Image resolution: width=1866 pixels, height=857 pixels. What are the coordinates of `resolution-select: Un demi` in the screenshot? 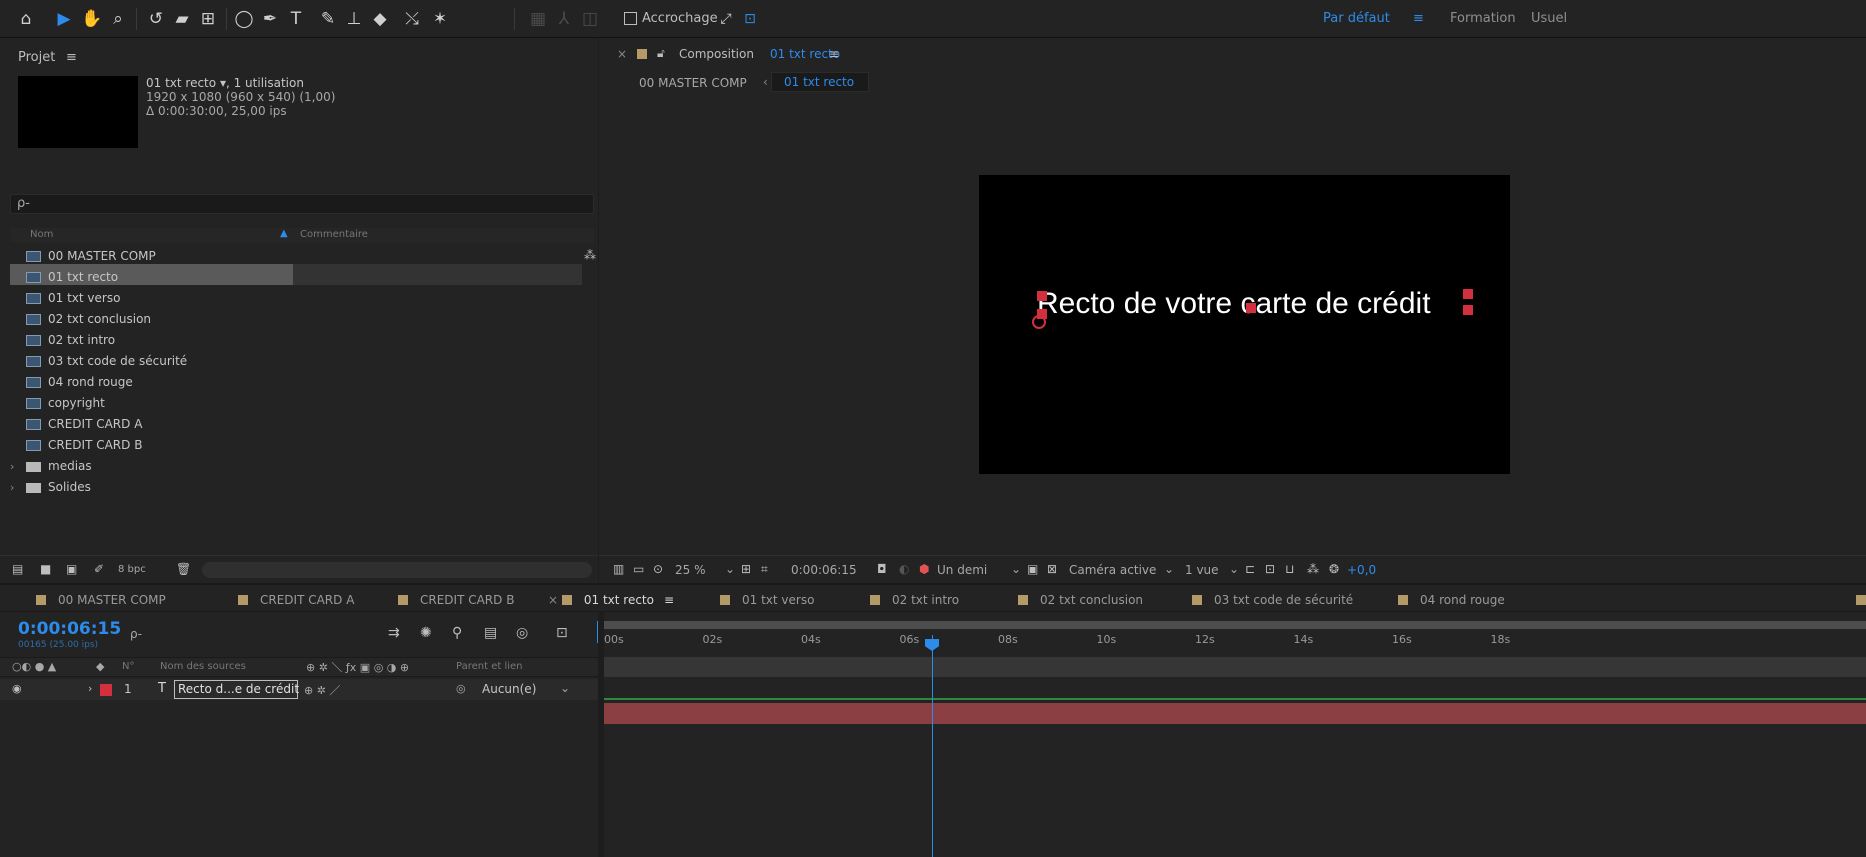 It's located at (962, 570).